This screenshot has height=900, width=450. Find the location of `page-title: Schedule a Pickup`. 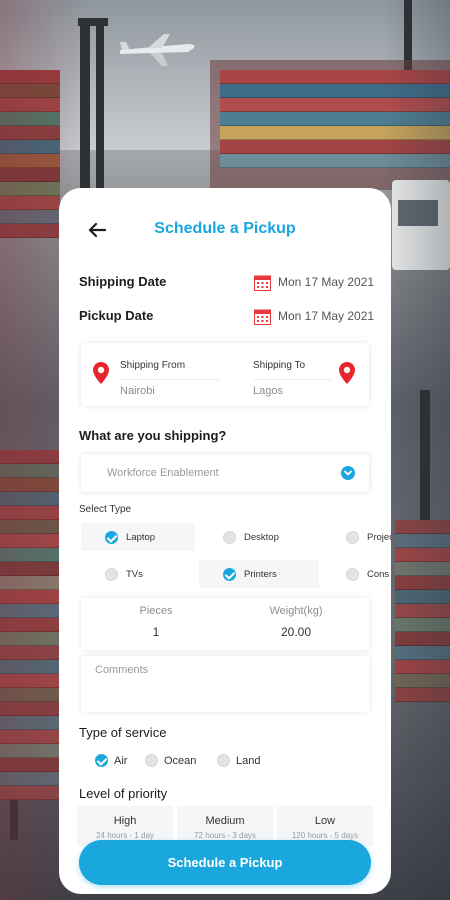

page-title: Schedule a Pickup is located at coordinates (225, 228).